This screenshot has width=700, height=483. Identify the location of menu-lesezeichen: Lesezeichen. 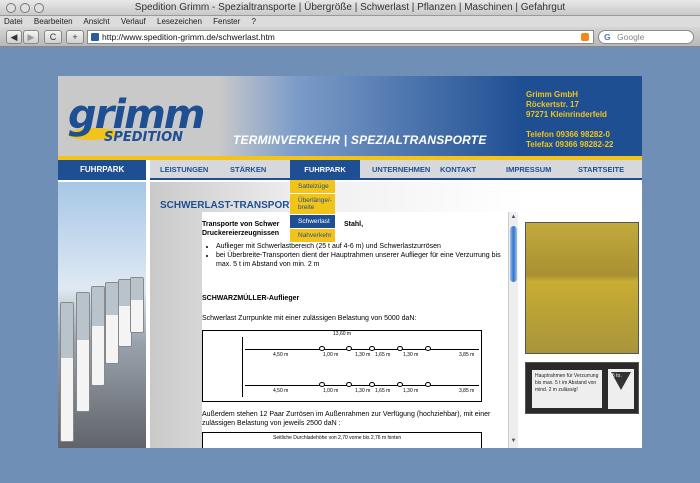
(179, 21).